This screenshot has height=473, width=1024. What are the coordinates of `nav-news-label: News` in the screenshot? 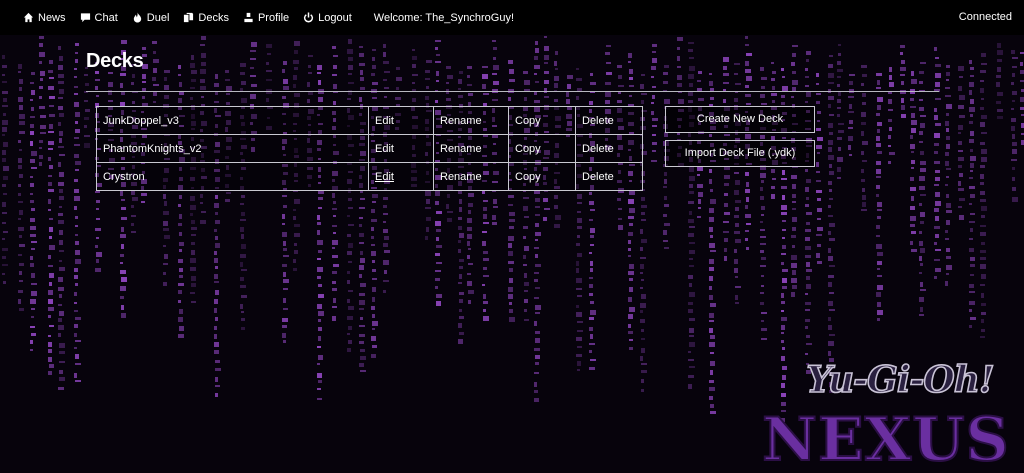 It's located at (52, 17).